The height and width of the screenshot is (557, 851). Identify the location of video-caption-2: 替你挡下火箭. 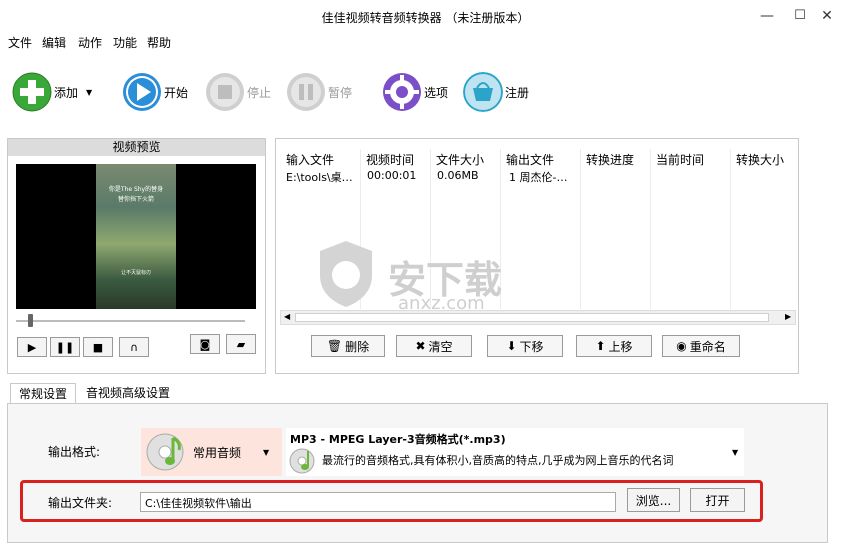
(135, 199).